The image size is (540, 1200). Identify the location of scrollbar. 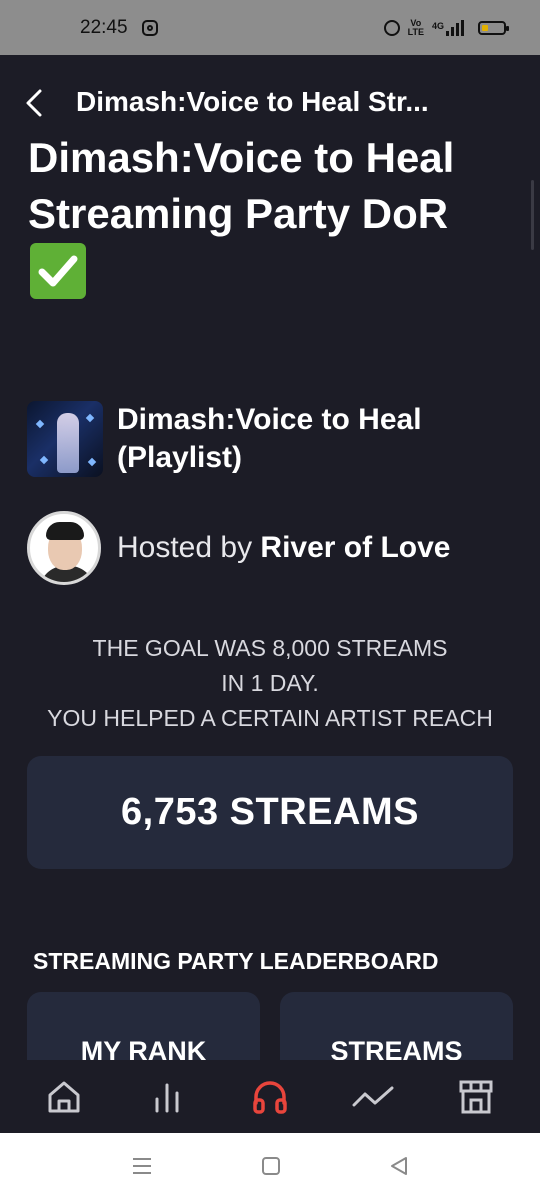
(532, 215).